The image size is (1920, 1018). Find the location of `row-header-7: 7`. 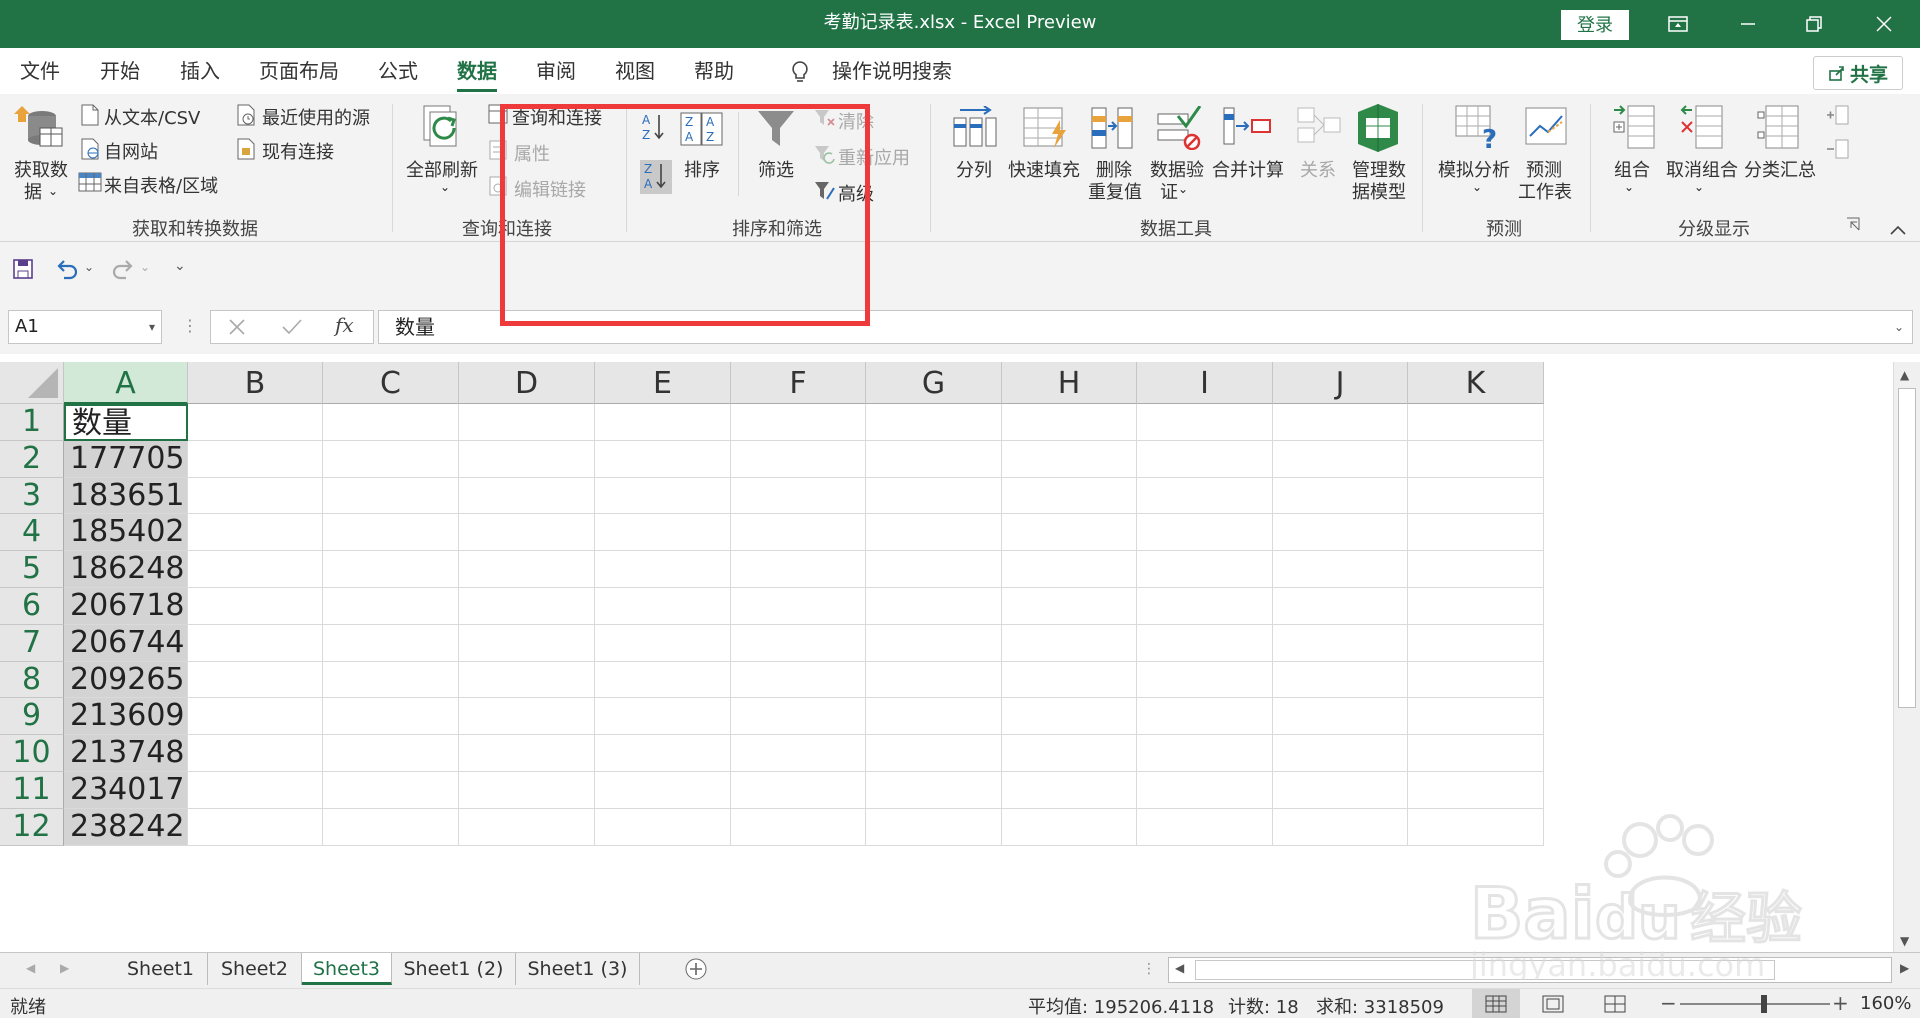

row-header-7: 7 is located at coordinates (32, 643).